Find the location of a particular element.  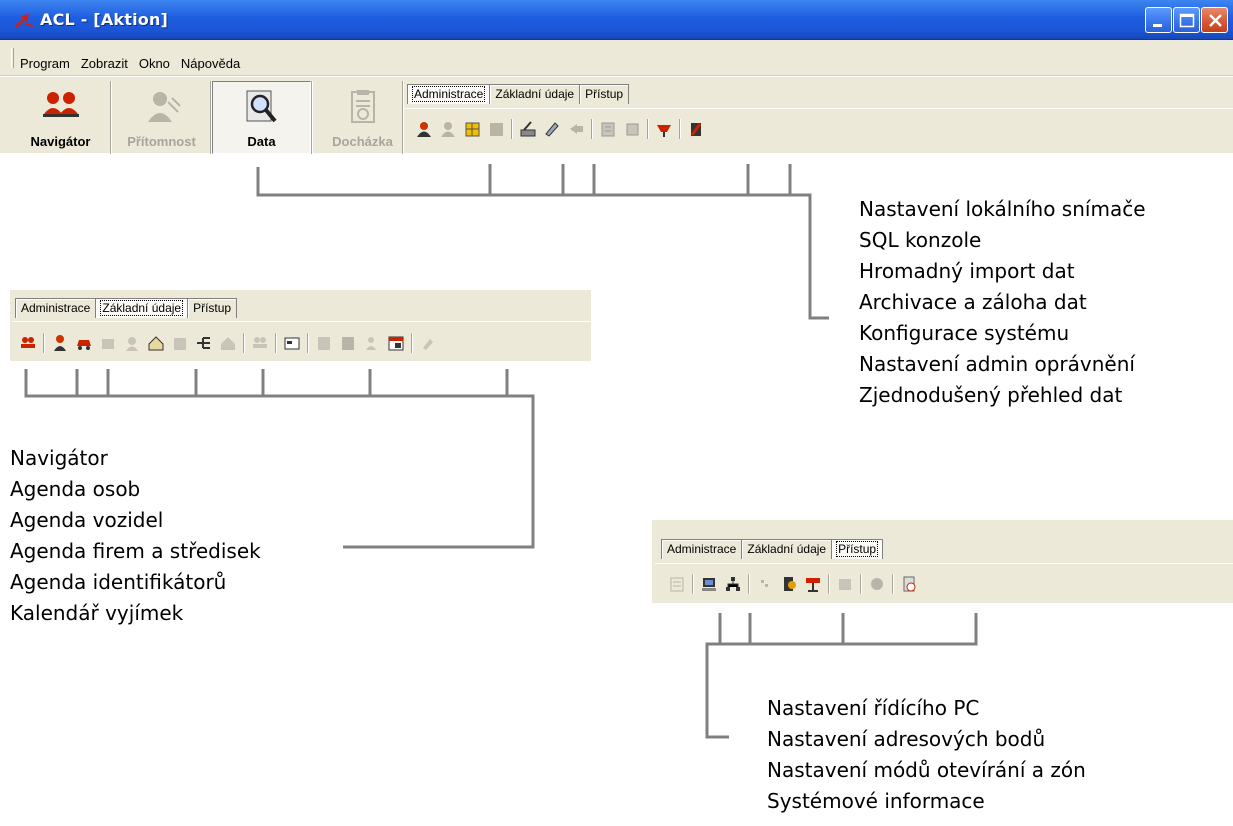

basic-label: Agenda firem a středisek is located at coordinates (135, 551).